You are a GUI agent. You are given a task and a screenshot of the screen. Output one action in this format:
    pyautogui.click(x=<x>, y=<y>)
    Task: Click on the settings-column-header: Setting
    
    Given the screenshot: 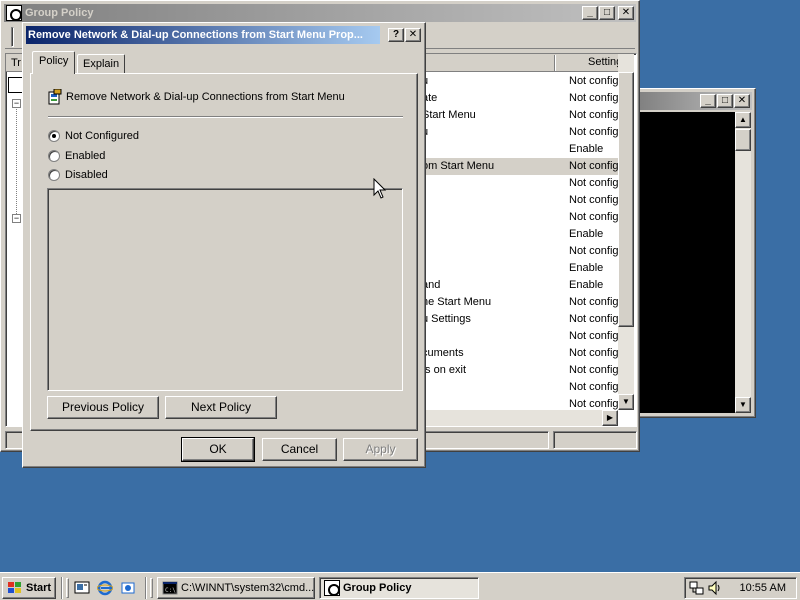 What is the action you would take?
    pyautogui.click(x=512, y=63)
    